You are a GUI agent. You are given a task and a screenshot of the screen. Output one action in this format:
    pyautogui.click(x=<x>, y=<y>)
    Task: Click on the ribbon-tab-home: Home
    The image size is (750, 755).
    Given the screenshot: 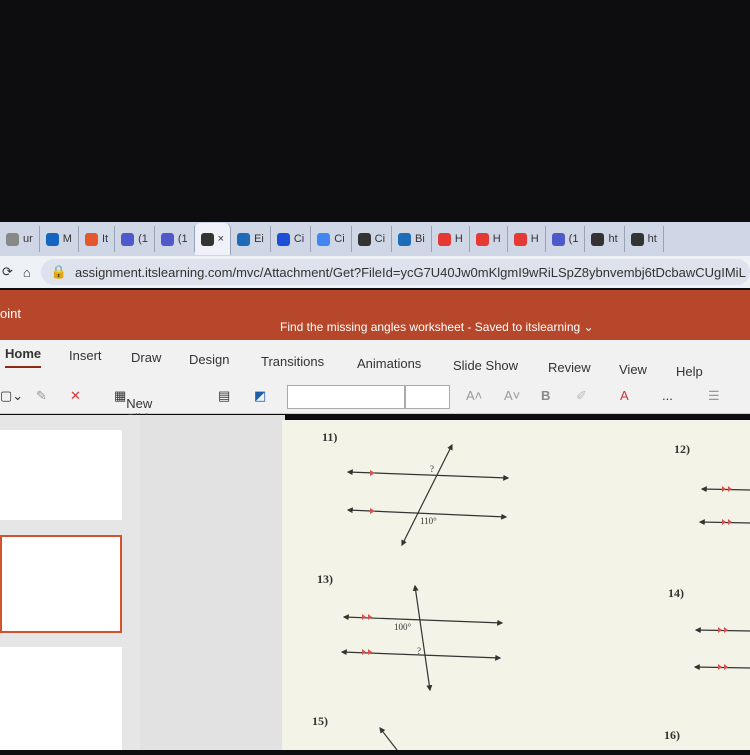 What is the action you would take?
    pyautogui.click(x=23, y=357)
    